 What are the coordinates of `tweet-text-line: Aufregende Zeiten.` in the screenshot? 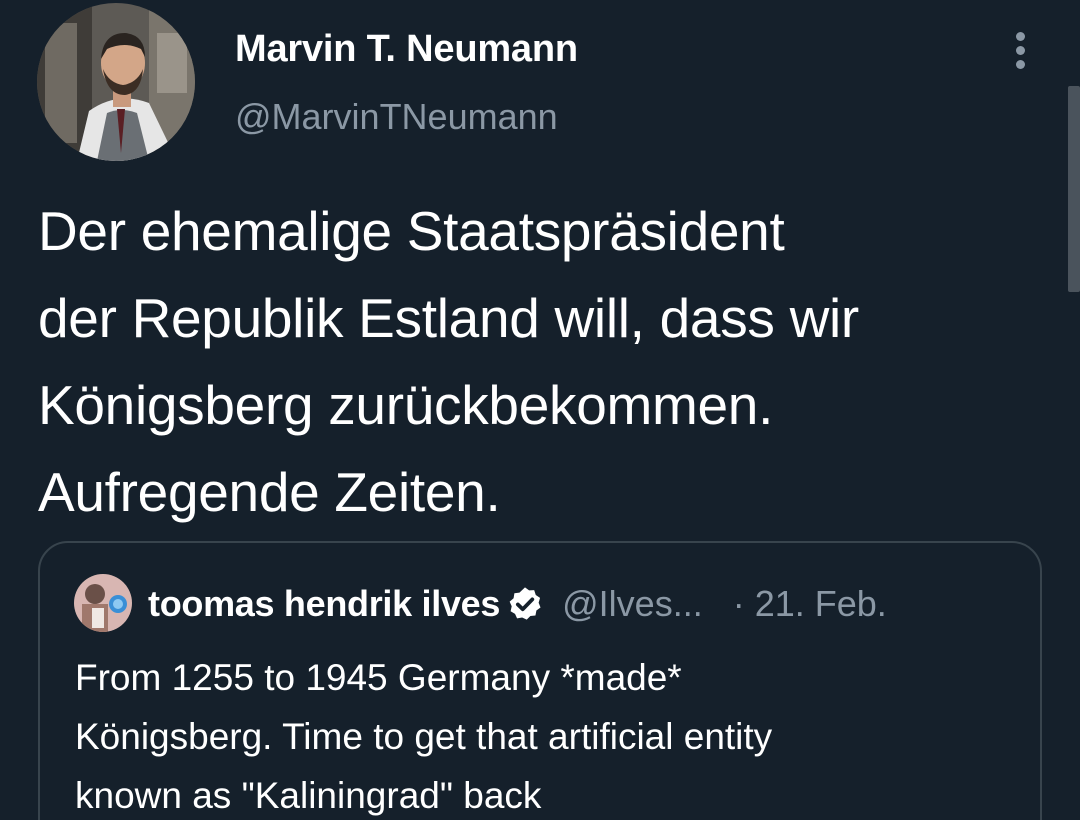 It's located at (269, 492).